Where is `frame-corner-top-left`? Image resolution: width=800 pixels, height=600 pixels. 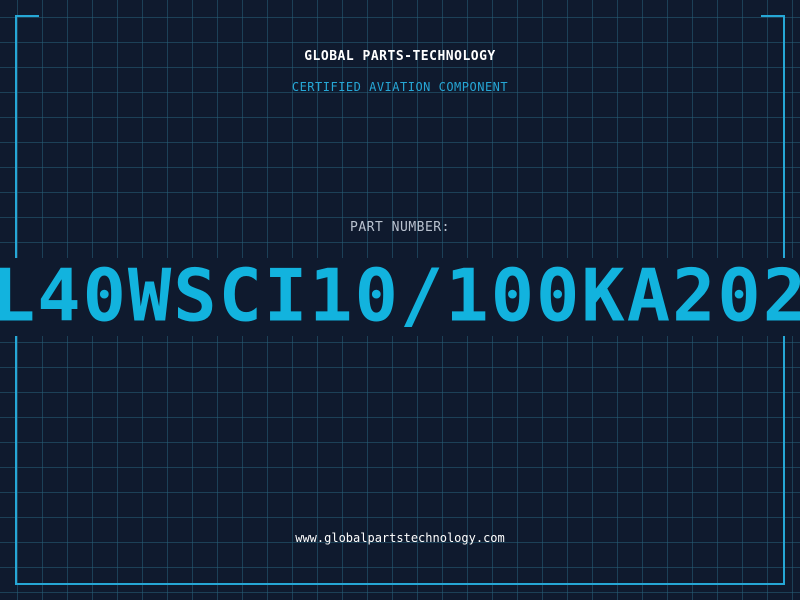 frame-corner-top-left is located at coordinates (27, 27).